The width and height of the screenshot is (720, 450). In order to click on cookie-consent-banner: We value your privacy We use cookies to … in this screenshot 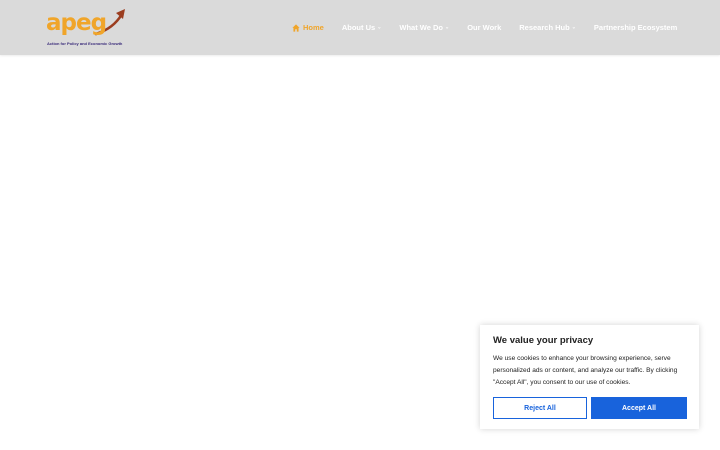, I will do `click(589, 377)`.